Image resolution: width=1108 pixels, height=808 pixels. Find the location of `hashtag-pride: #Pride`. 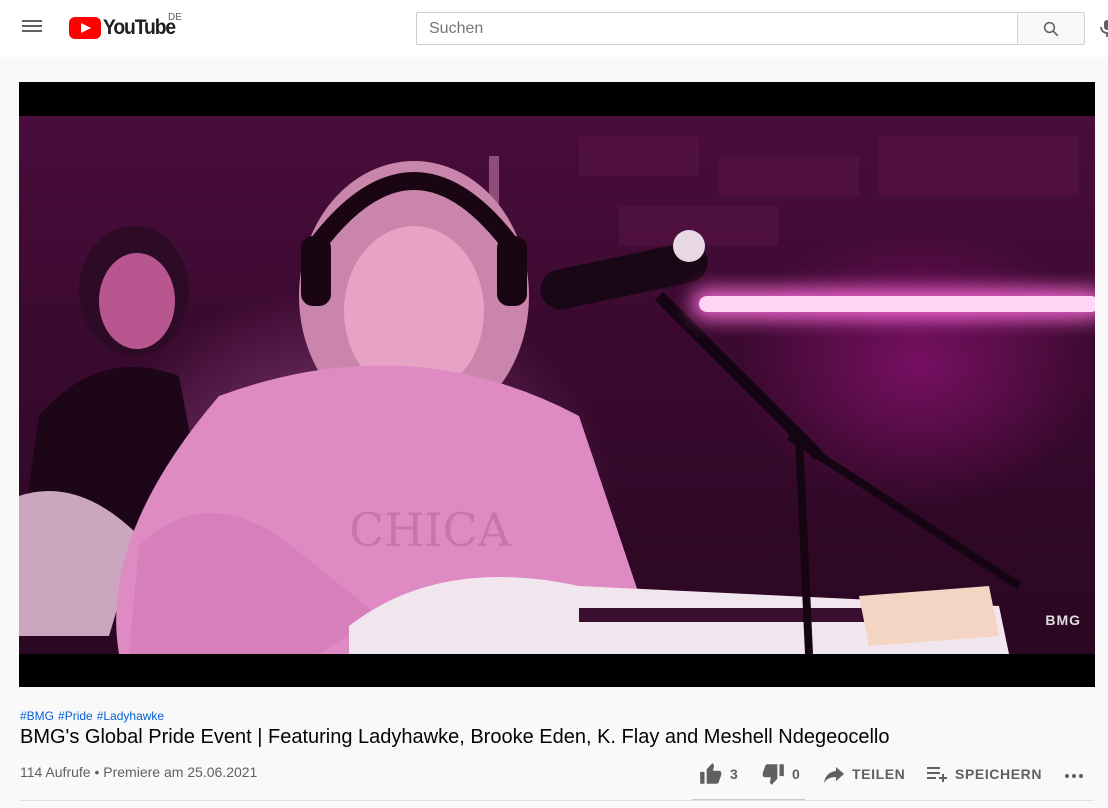

hashtag-pride: #Pride is located at coordinates (75, 716).